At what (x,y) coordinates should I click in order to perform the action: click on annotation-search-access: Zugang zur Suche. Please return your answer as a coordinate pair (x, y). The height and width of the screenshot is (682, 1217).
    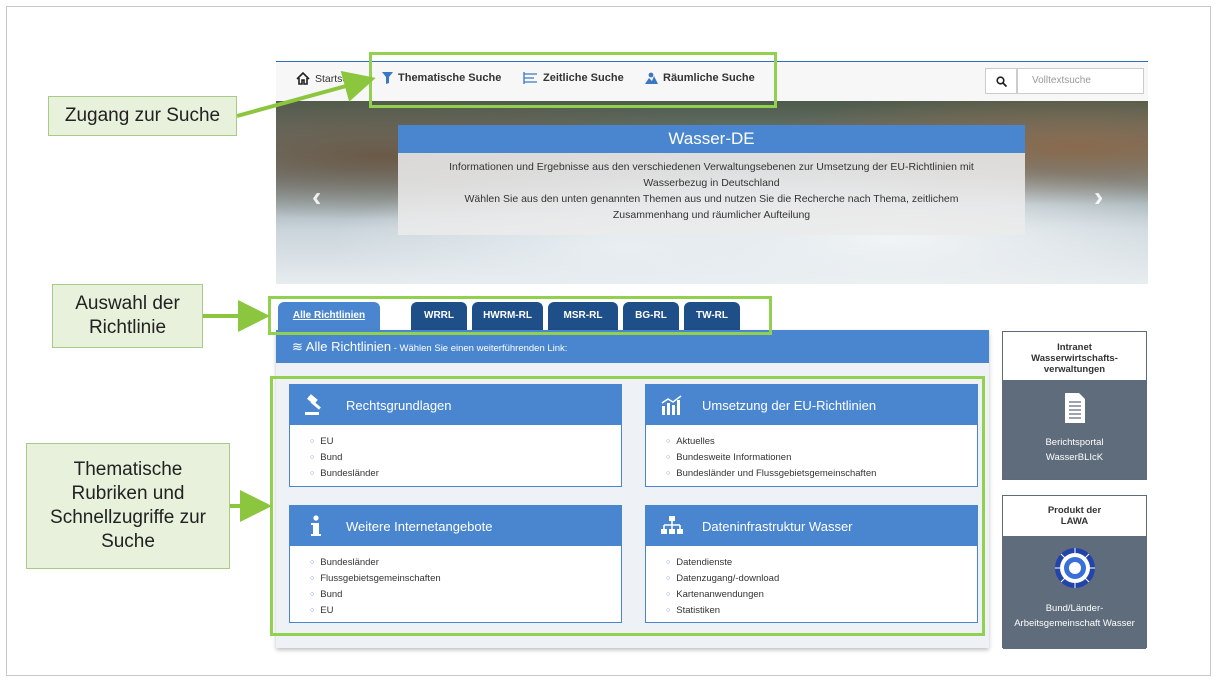
    Looking at the image, I should click on (142, 116).